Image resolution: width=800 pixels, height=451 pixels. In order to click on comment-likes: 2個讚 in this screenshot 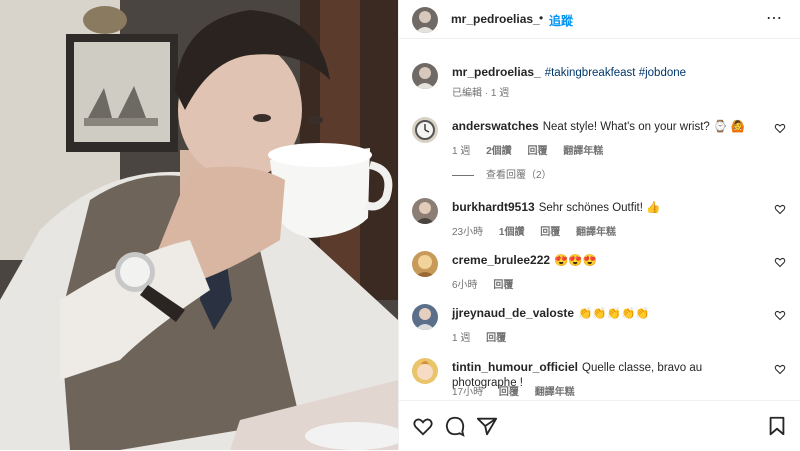, I will do `click(499, 151)`.